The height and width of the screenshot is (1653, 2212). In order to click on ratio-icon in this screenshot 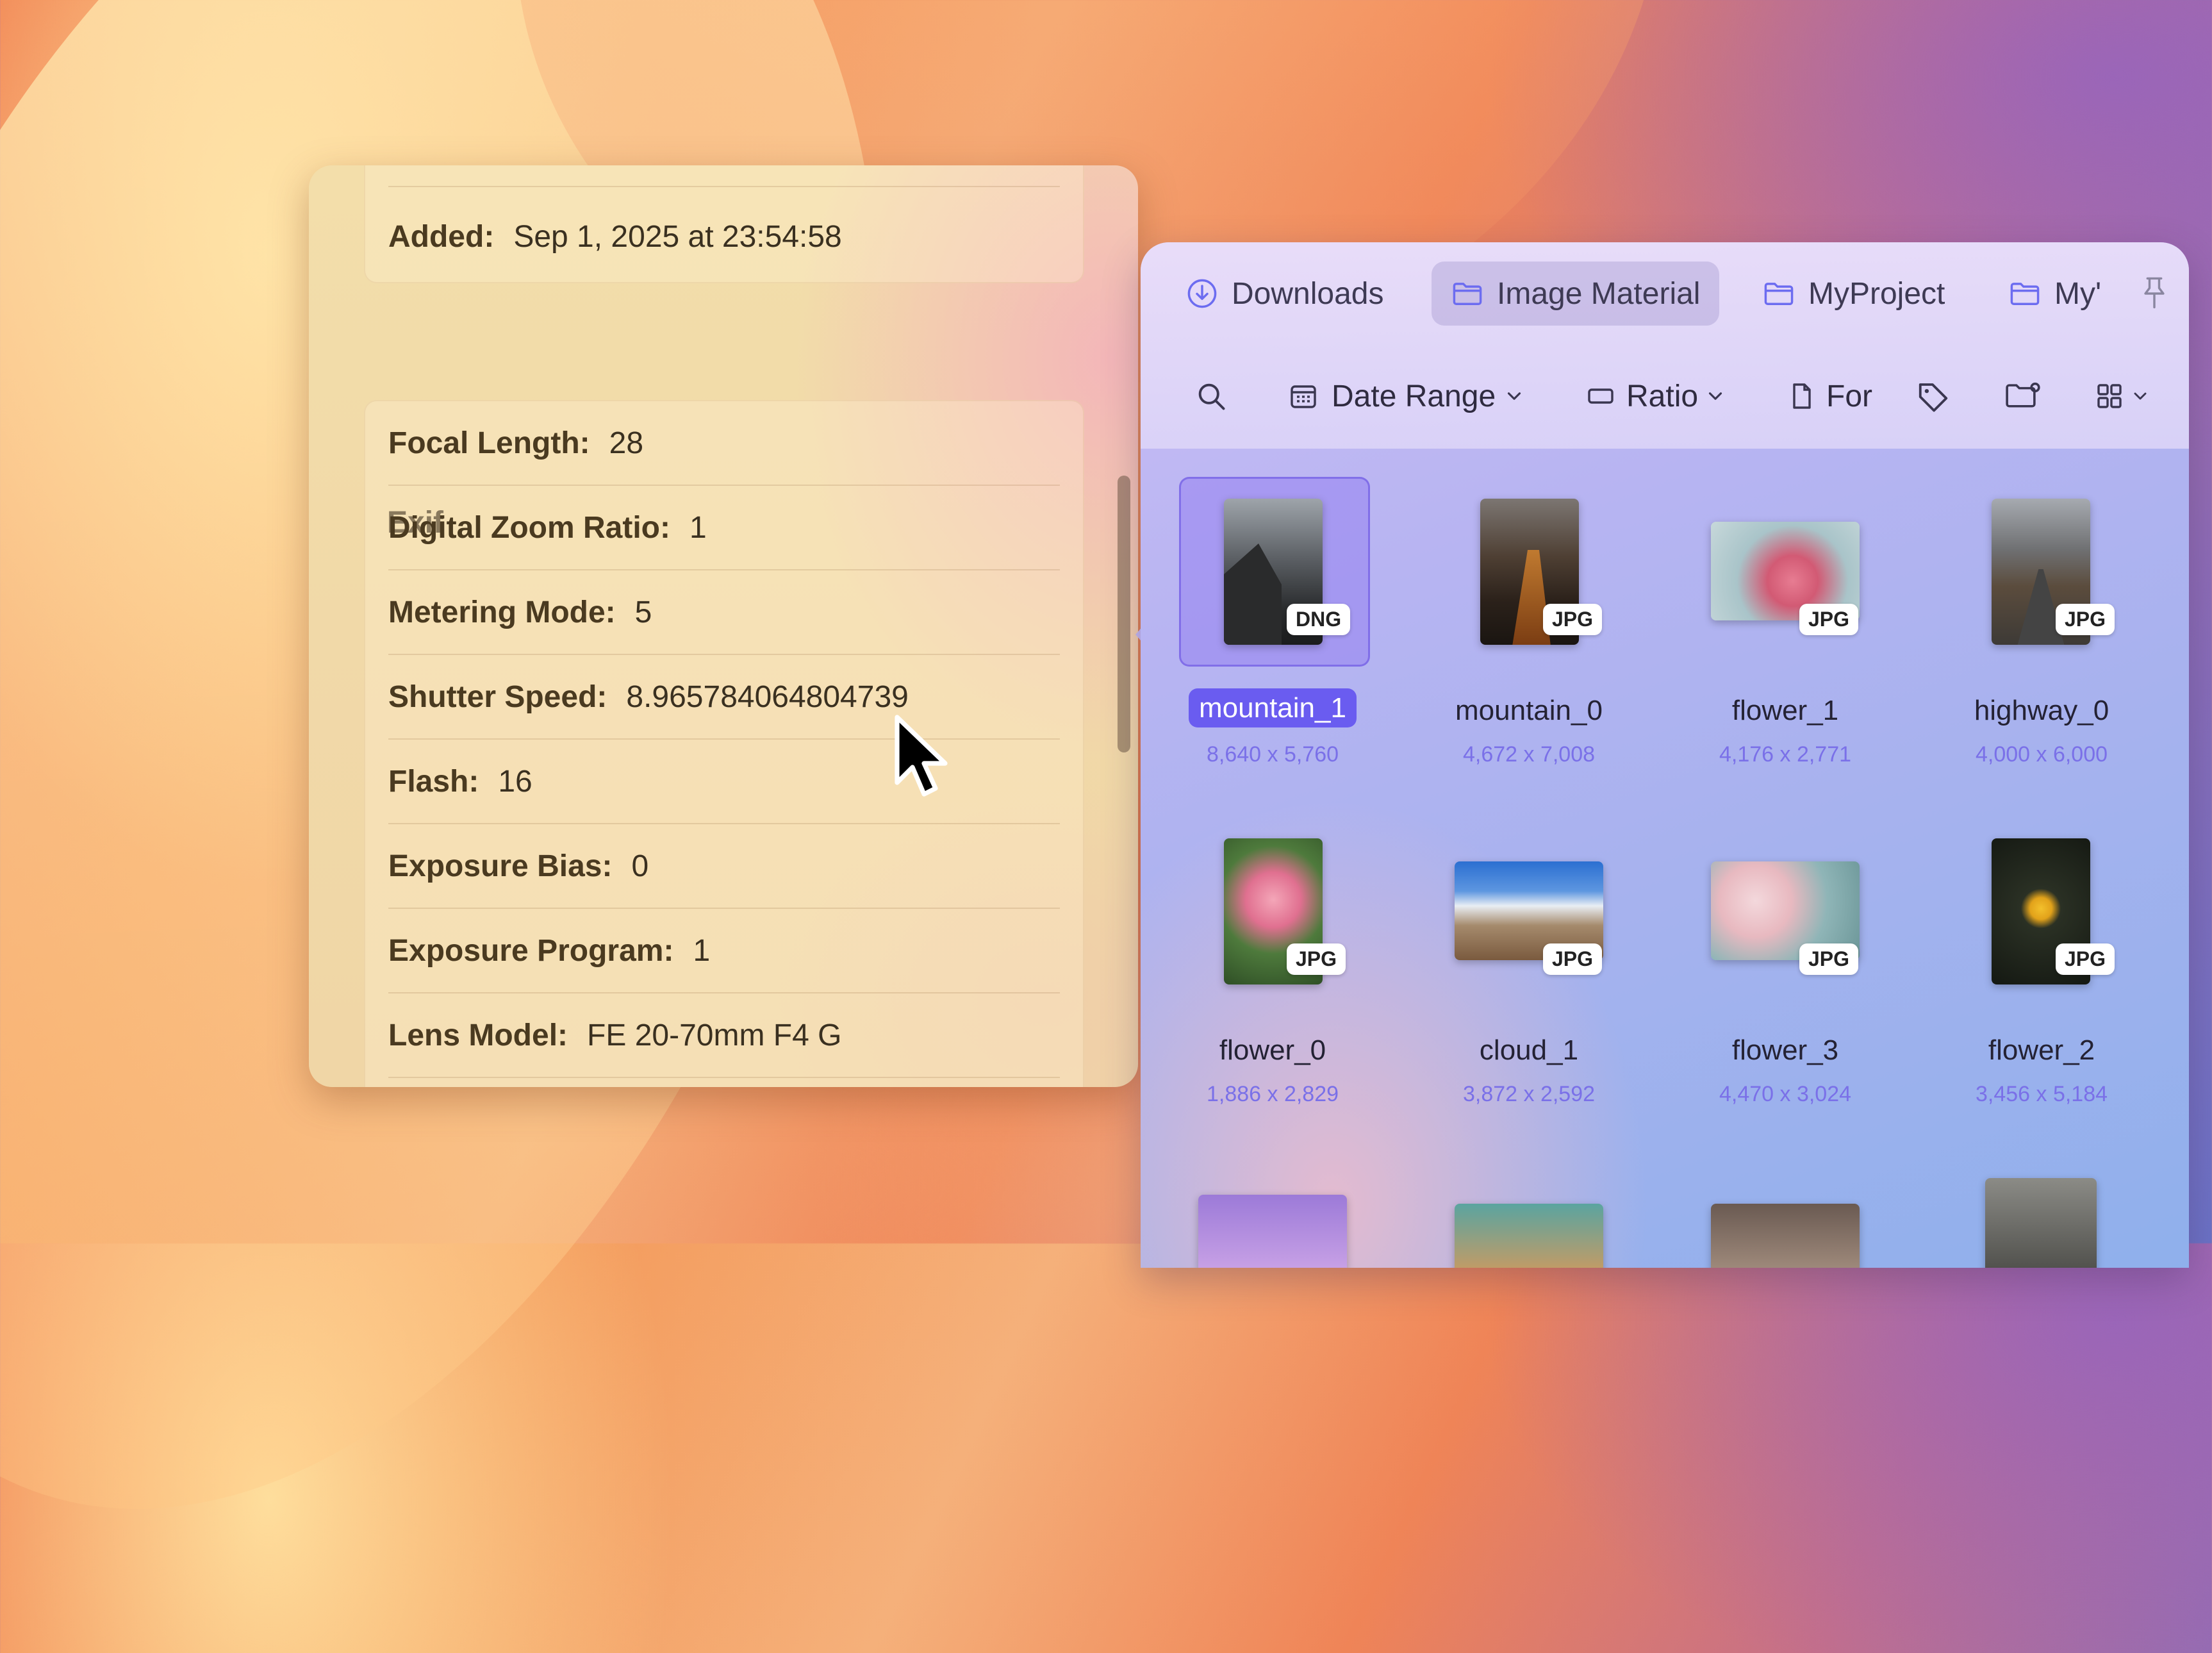, I will do `click(1601, 396)`.